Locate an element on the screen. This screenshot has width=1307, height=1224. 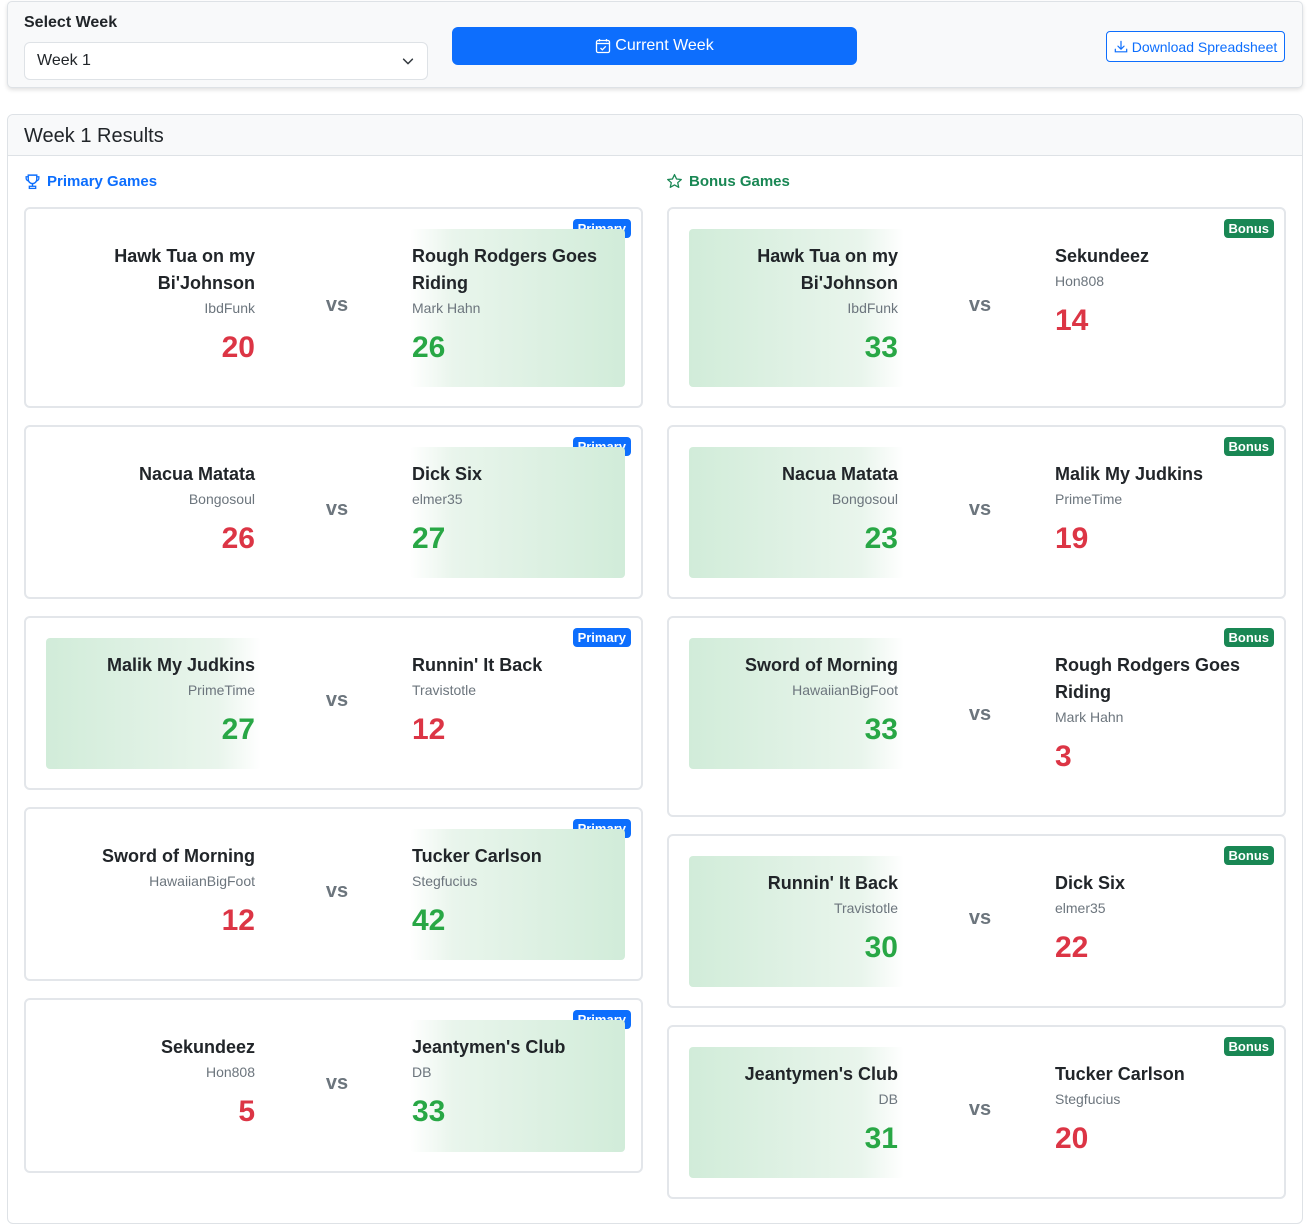
team-score: 5 is located at coordinates (246, 1111).